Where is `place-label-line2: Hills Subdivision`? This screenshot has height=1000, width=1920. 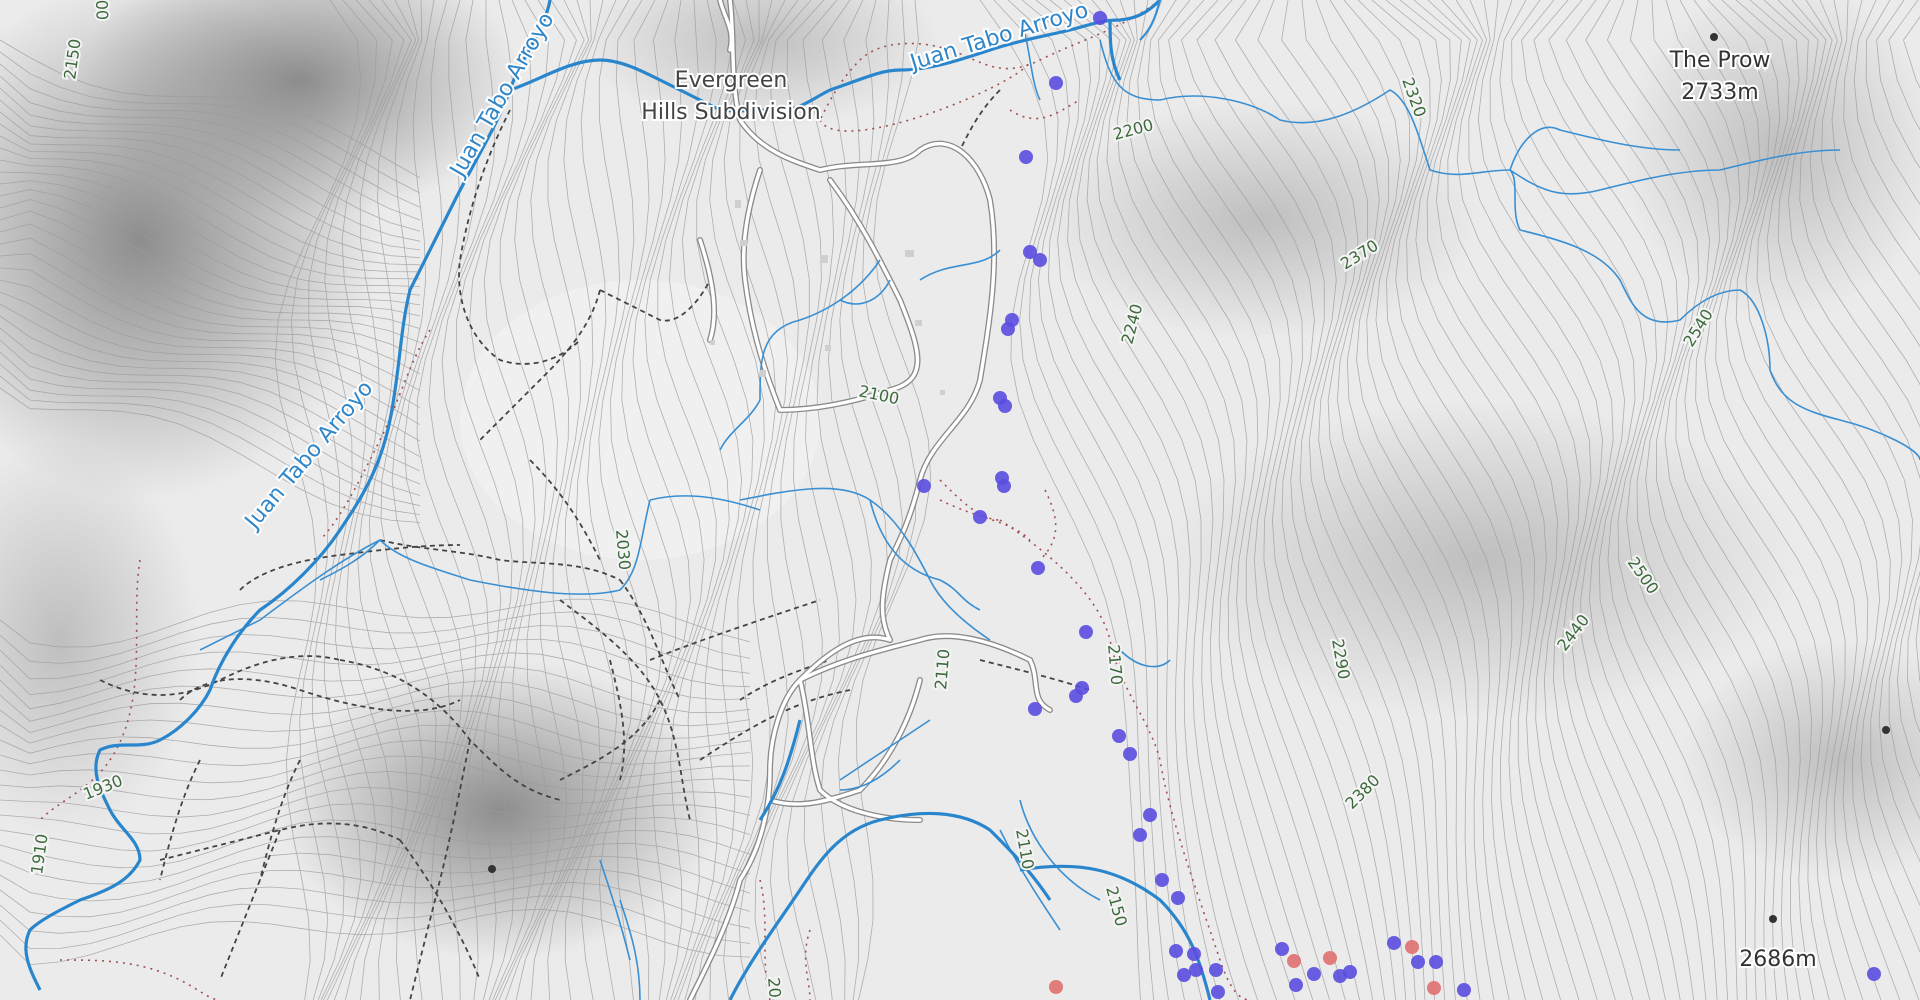 place-label-line2: Hills Subdivision is located at coordinates (730, 112).